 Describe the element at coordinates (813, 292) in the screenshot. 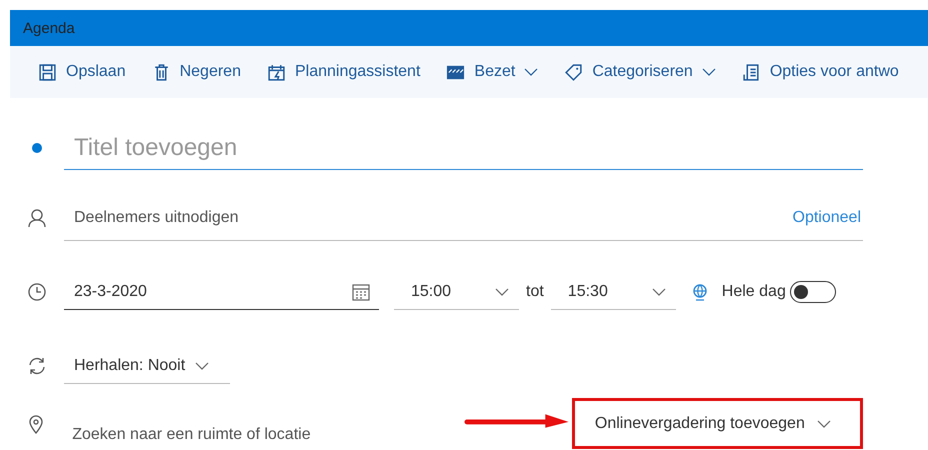

I see `all-day-toggle` at that location.